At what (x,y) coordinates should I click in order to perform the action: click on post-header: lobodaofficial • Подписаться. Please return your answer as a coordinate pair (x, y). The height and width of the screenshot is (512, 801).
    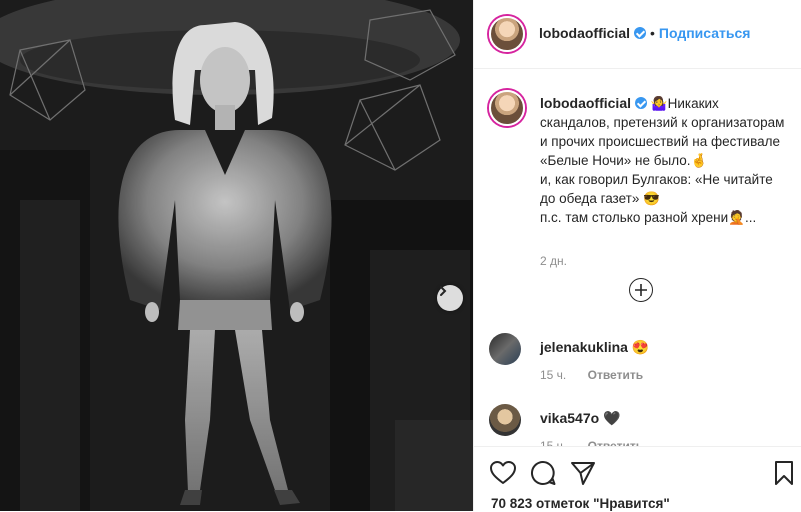
    Looking at the image, I should click on (637, 34).